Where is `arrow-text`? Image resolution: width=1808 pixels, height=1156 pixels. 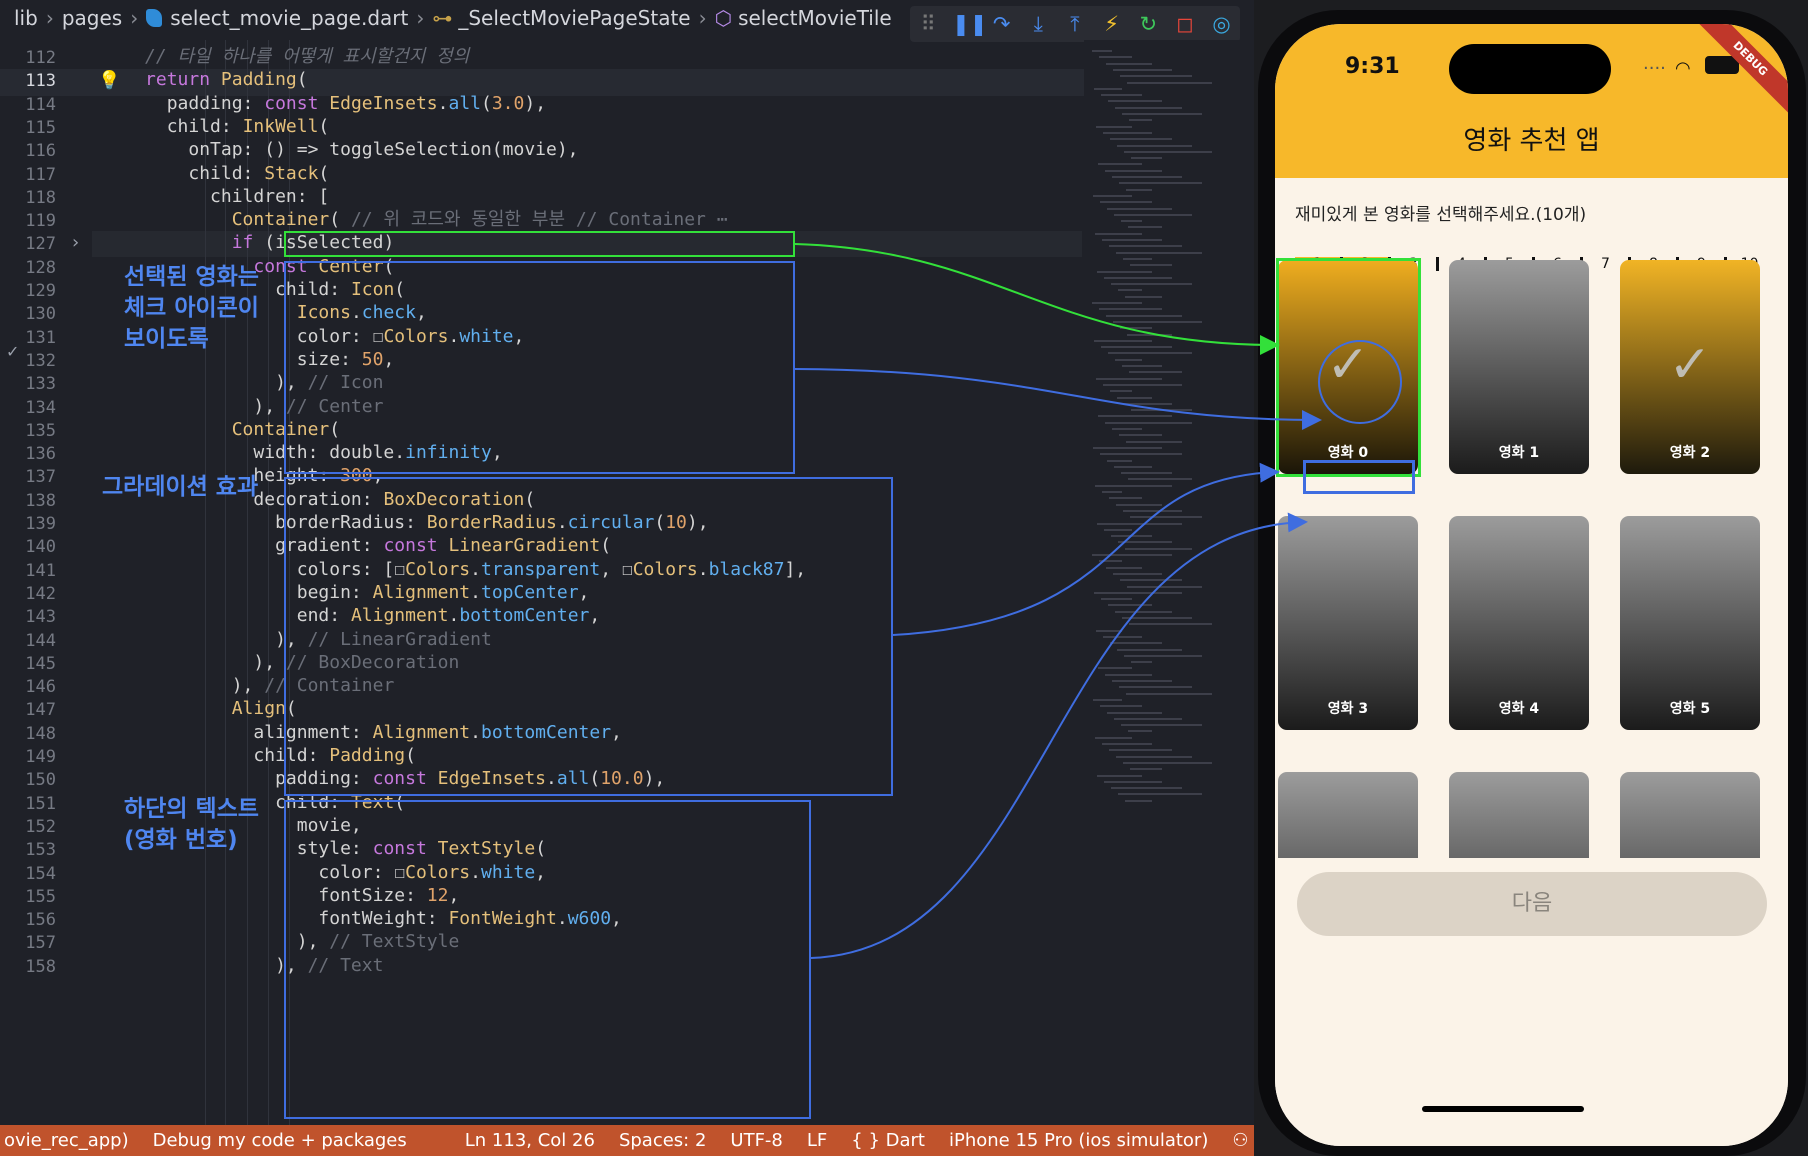 arrow-text is located at coordinates (1059, 735).